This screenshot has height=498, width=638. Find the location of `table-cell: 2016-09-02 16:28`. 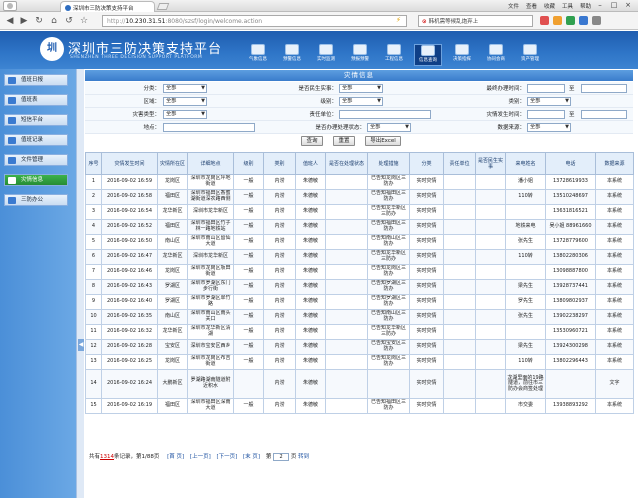

table-cell: 2016-09-02 16:28 is located at coordinates (129, 347).